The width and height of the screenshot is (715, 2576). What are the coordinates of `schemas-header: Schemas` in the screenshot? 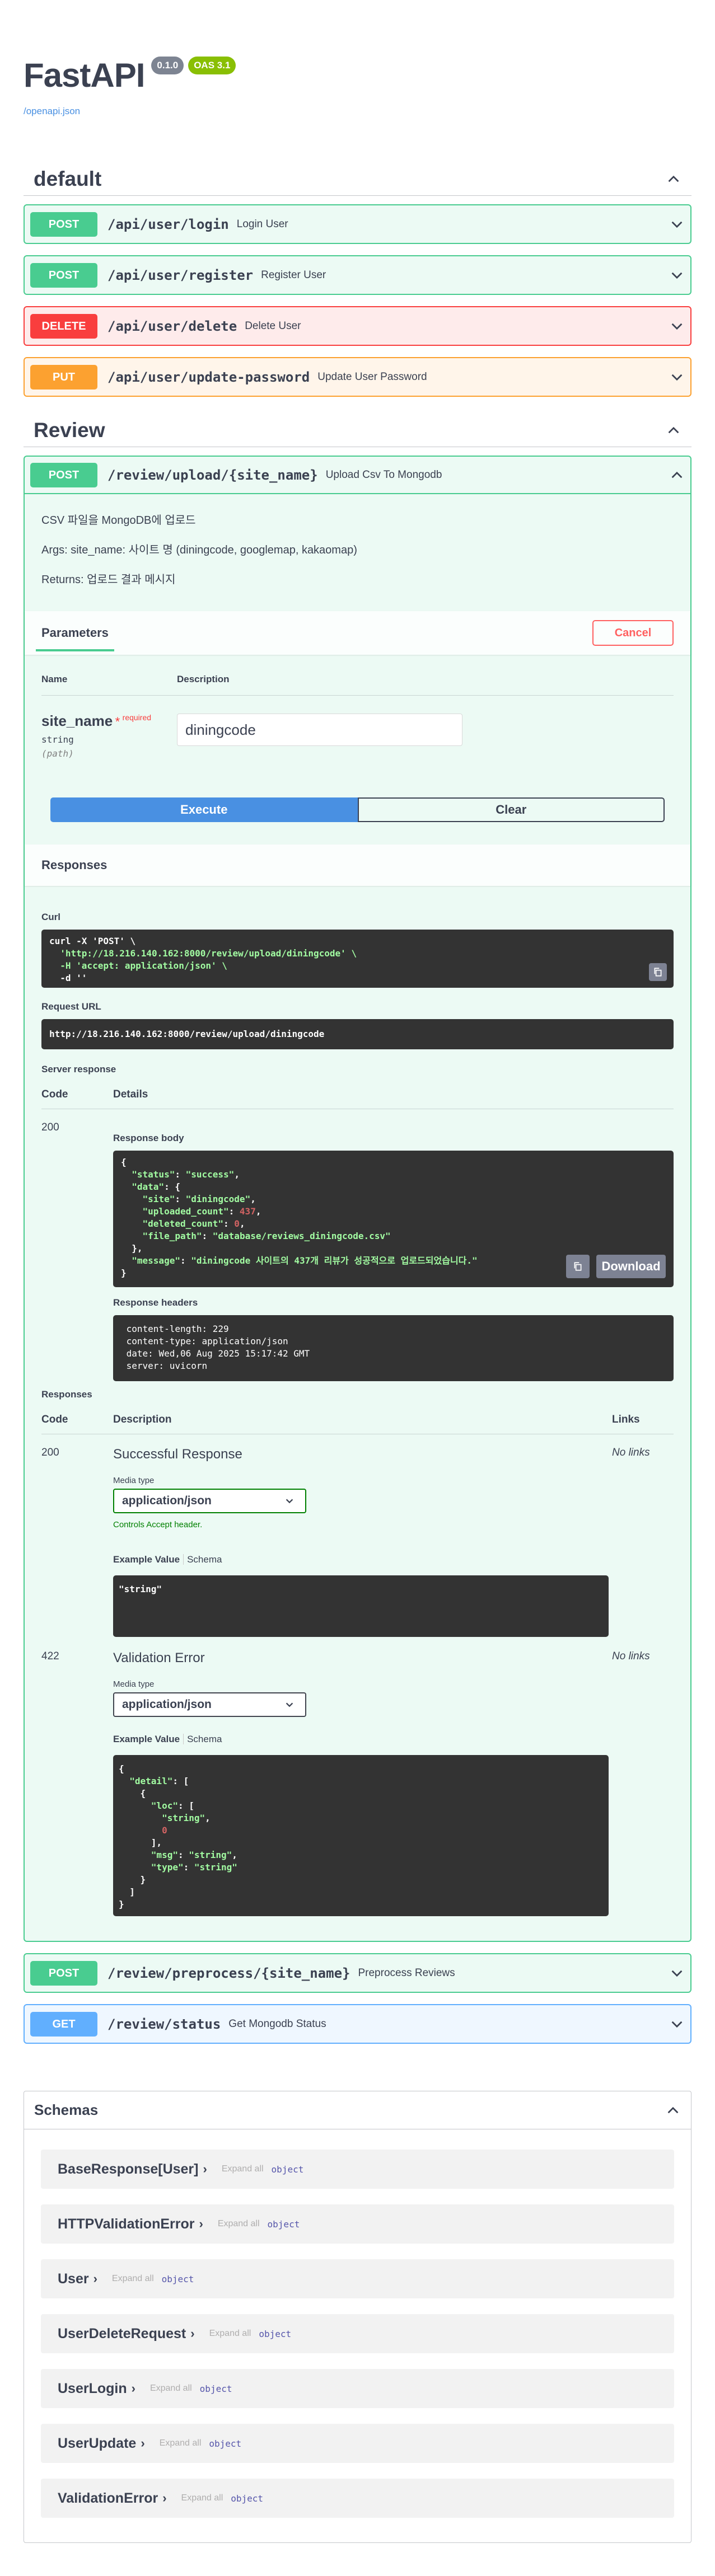 It's located at (357, 2110).